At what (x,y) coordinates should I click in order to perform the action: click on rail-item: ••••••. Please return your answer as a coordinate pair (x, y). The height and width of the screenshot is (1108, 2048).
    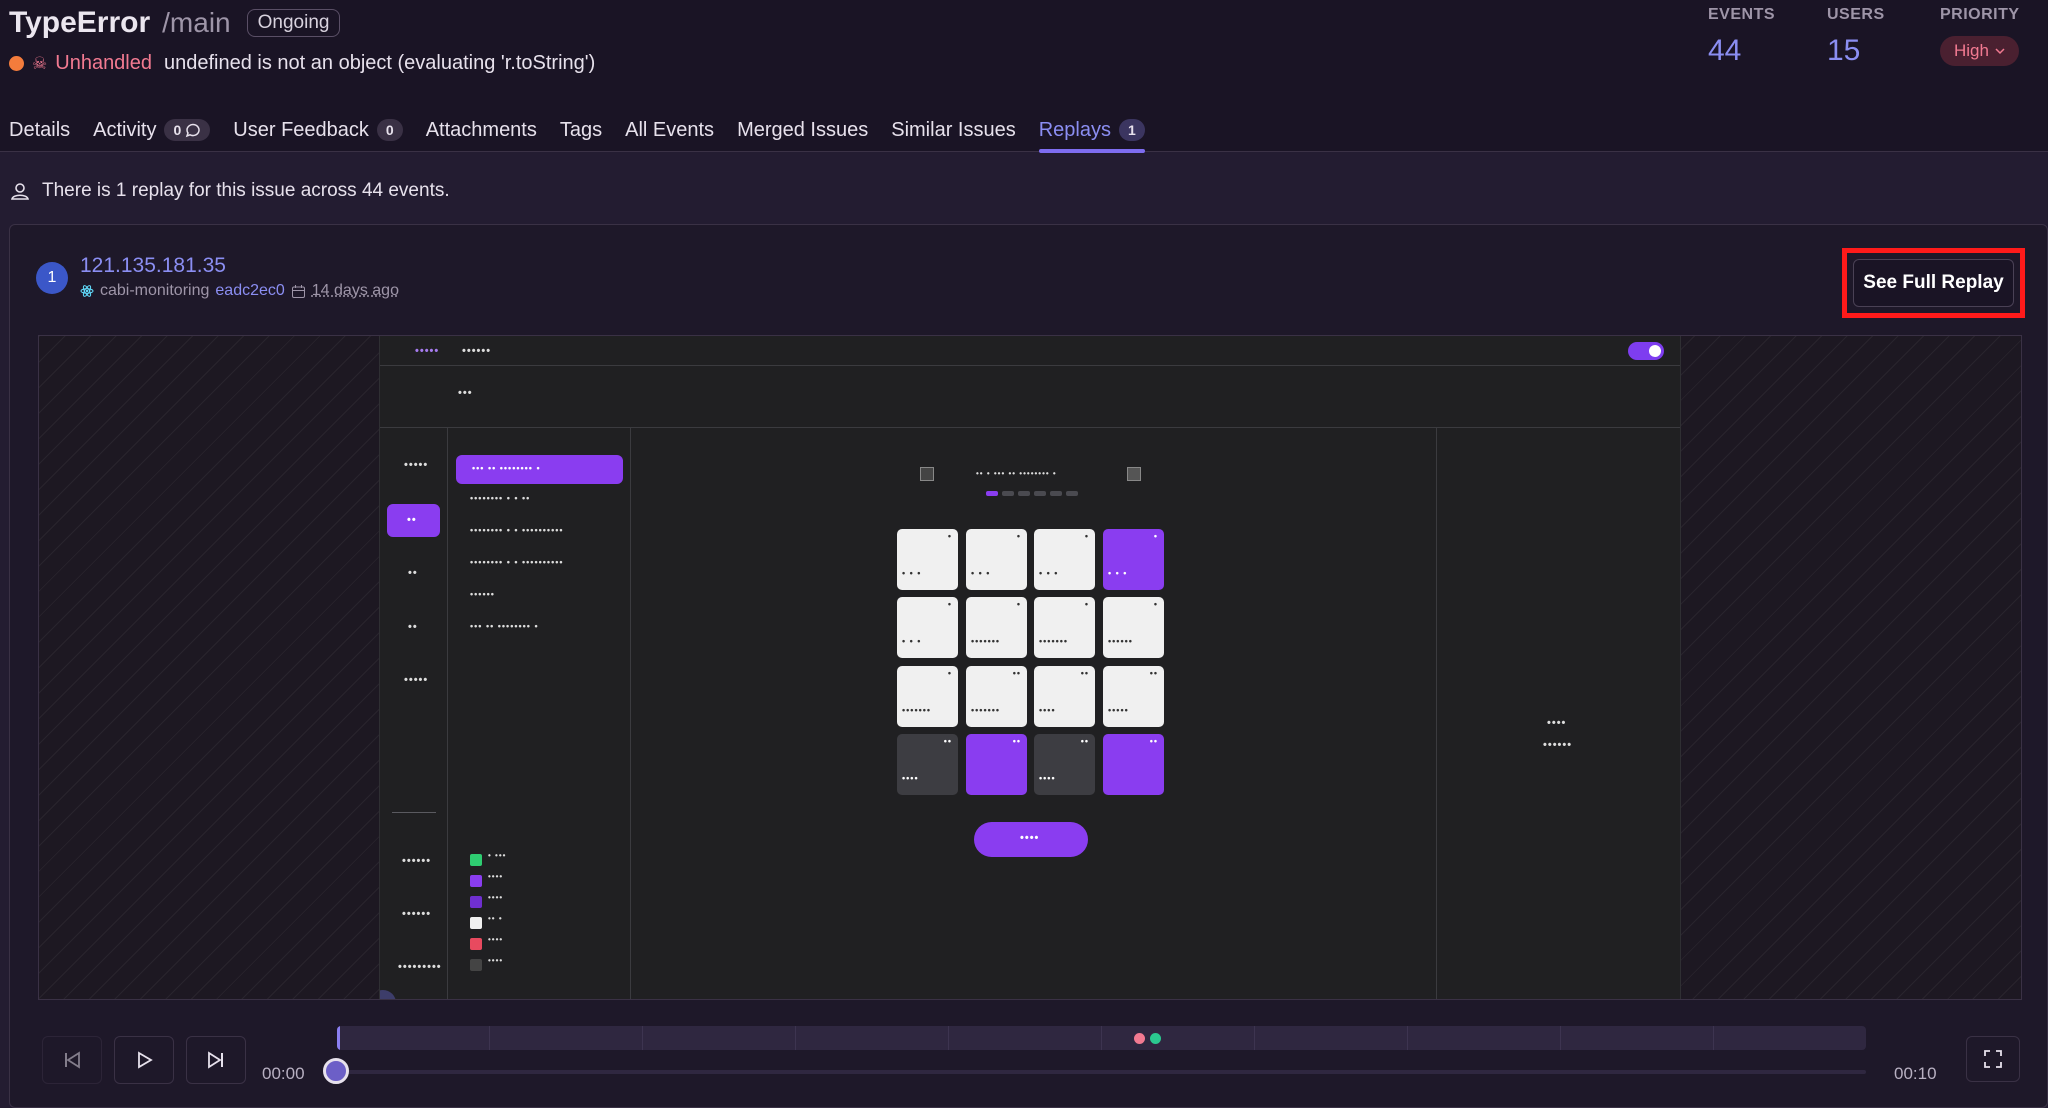
    Looking at the image, I should click on (417, 914).